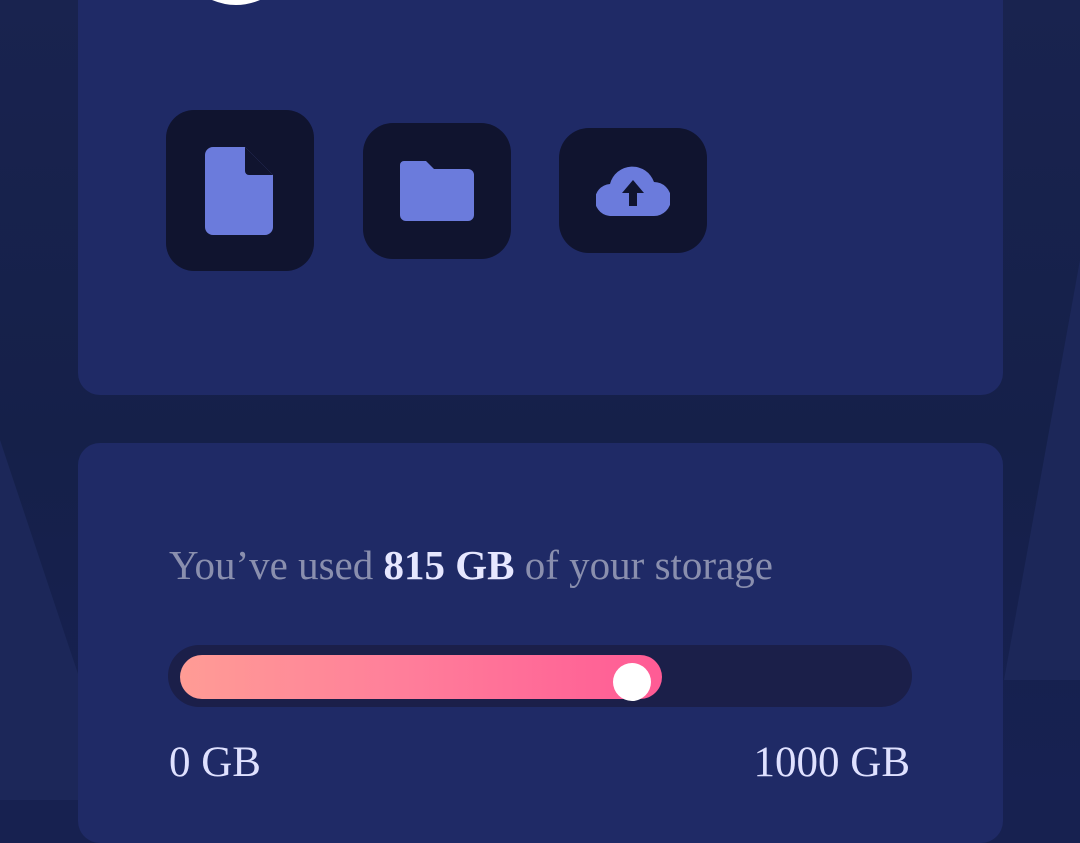  Describe the element at coordinates (632, 682) in the screenshot. I see `storage-progress-knob` at that location.